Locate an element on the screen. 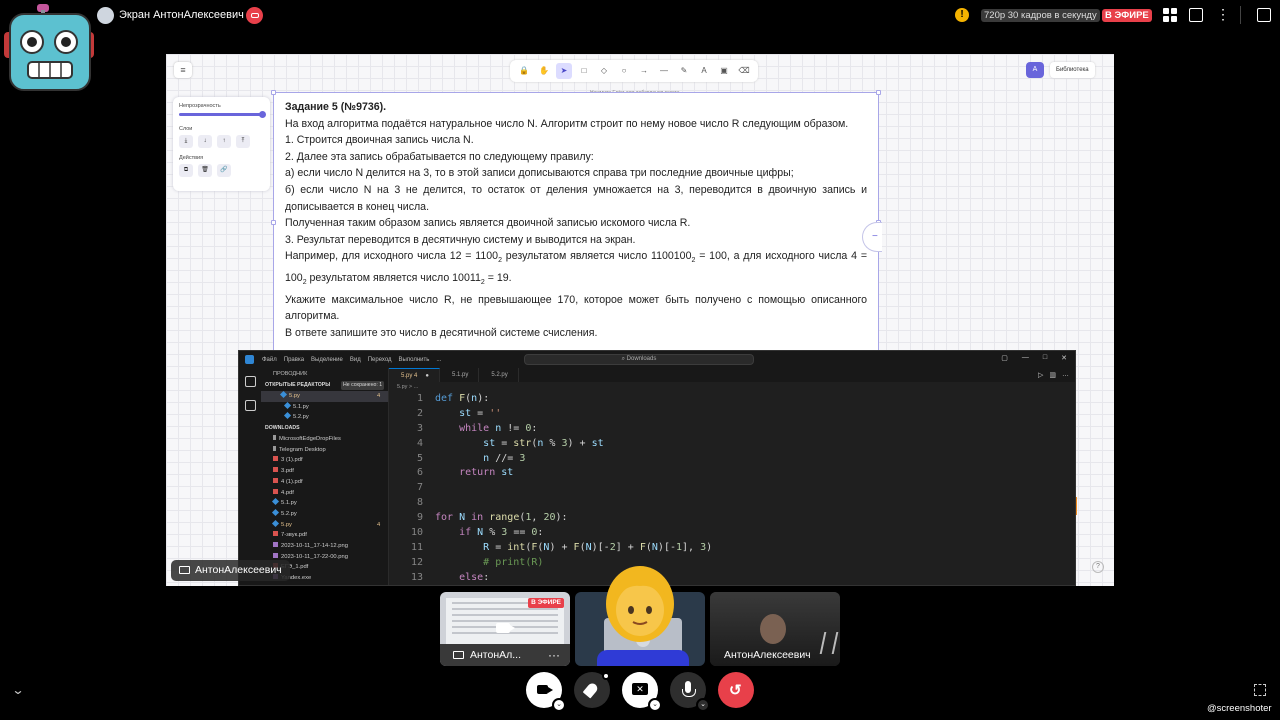 The width and height of the screenshot is (1280, 720). file-item: 7-звук.pdf is located at coordinates (324, 535).